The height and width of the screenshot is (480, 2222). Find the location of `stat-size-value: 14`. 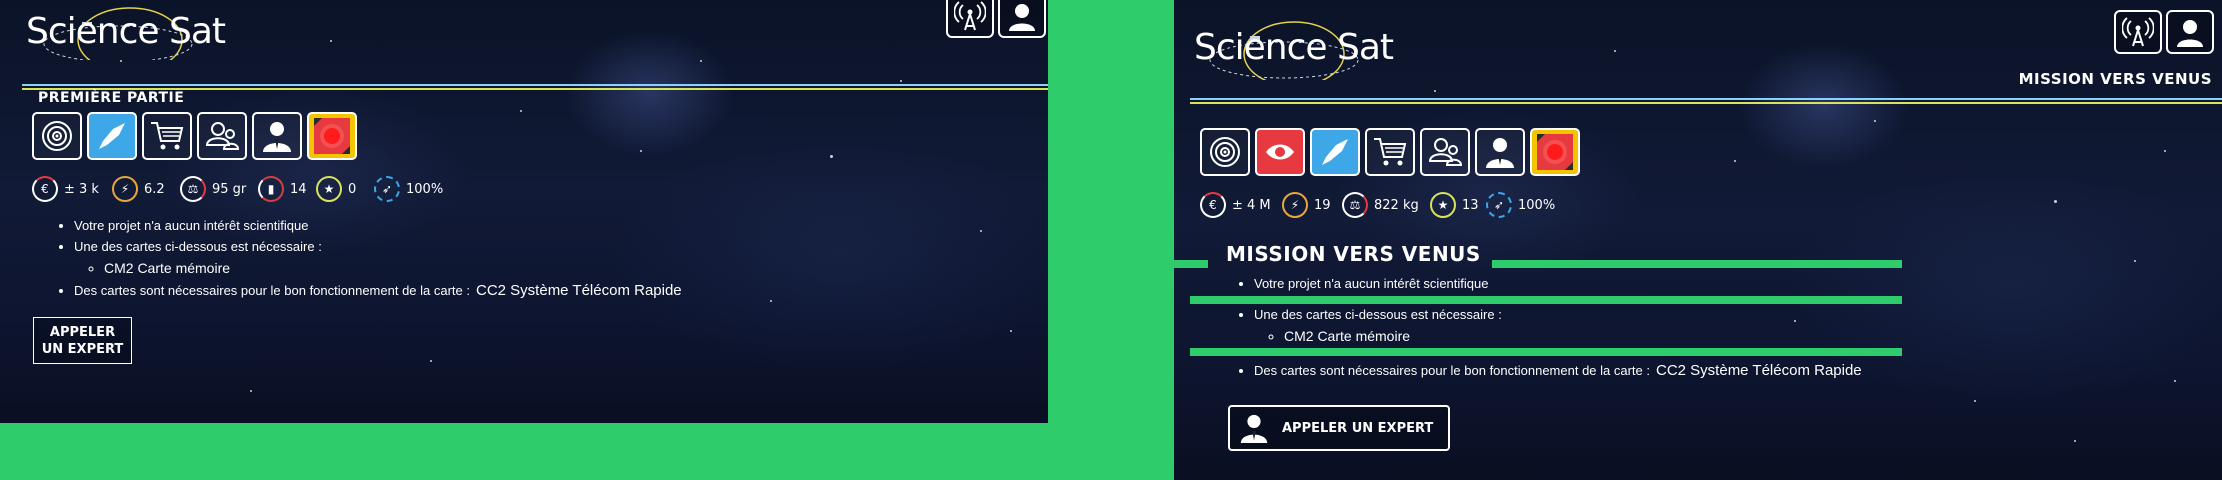

stat-size-value: 14 is located at coordinates (298, 189).